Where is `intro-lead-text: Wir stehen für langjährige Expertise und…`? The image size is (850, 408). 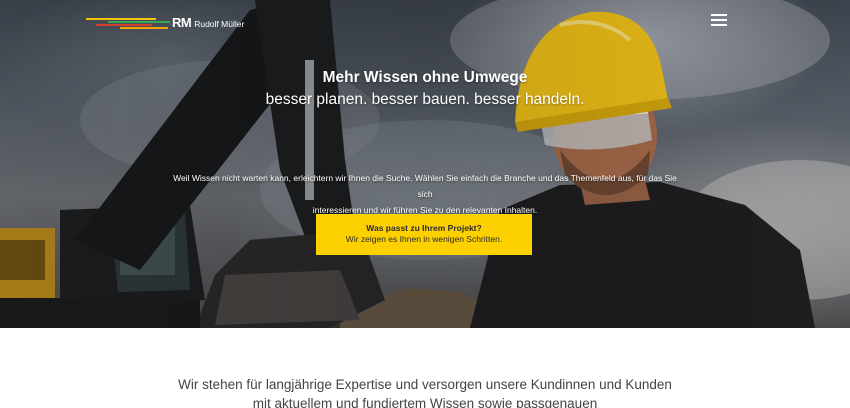
intro-lead-text: Wir stehen für langjährige Expertise und… is located at coordinates (425, 391).